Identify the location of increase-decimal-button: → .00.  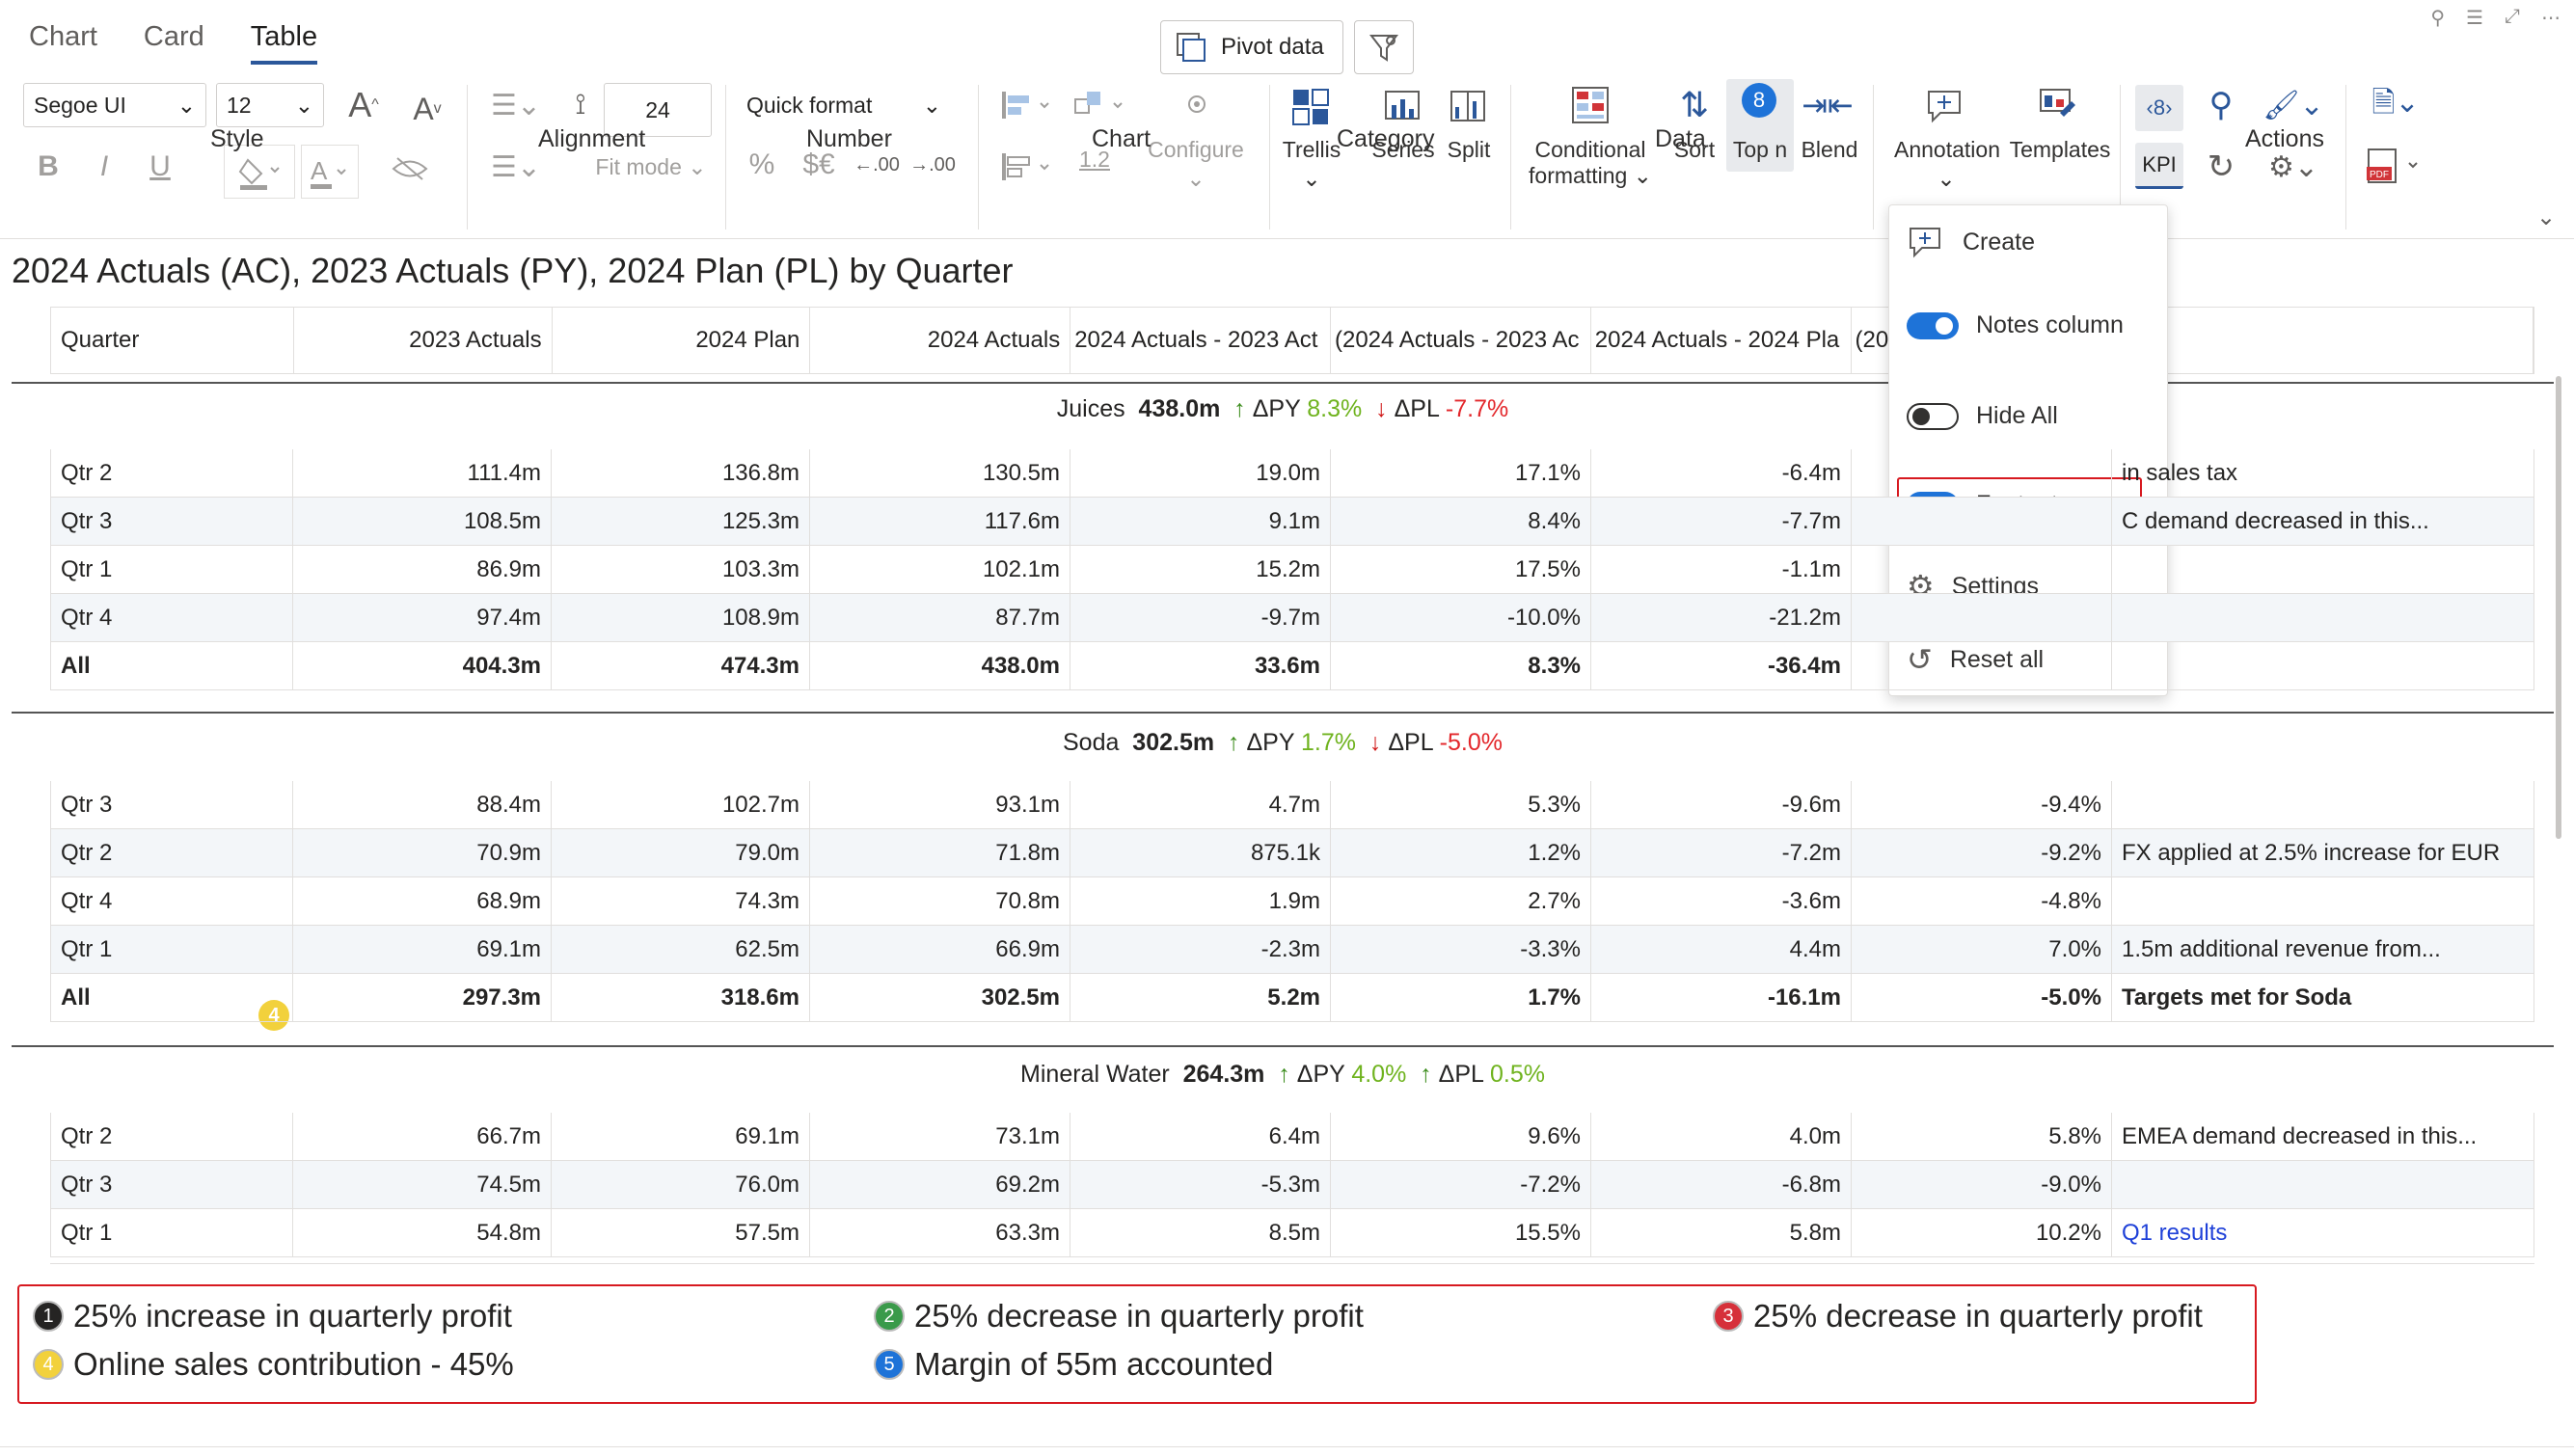
(933, 165).